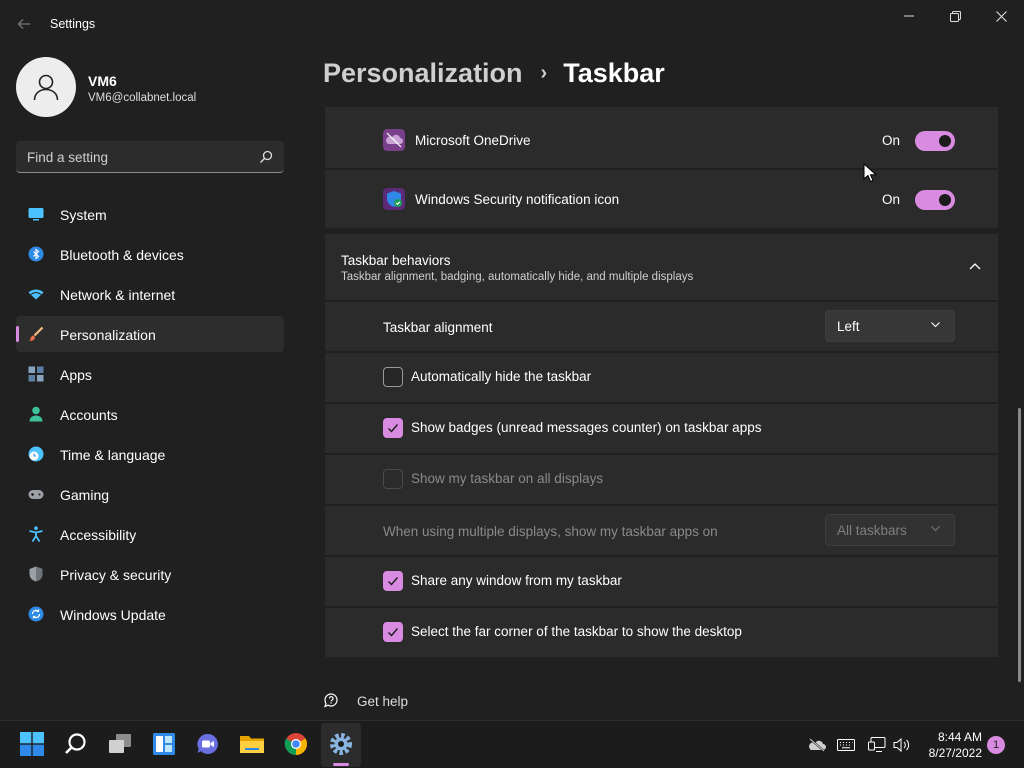 This screenshot has width=1024, height=768. I want to click on keyboard-icon, so click(846, 745).